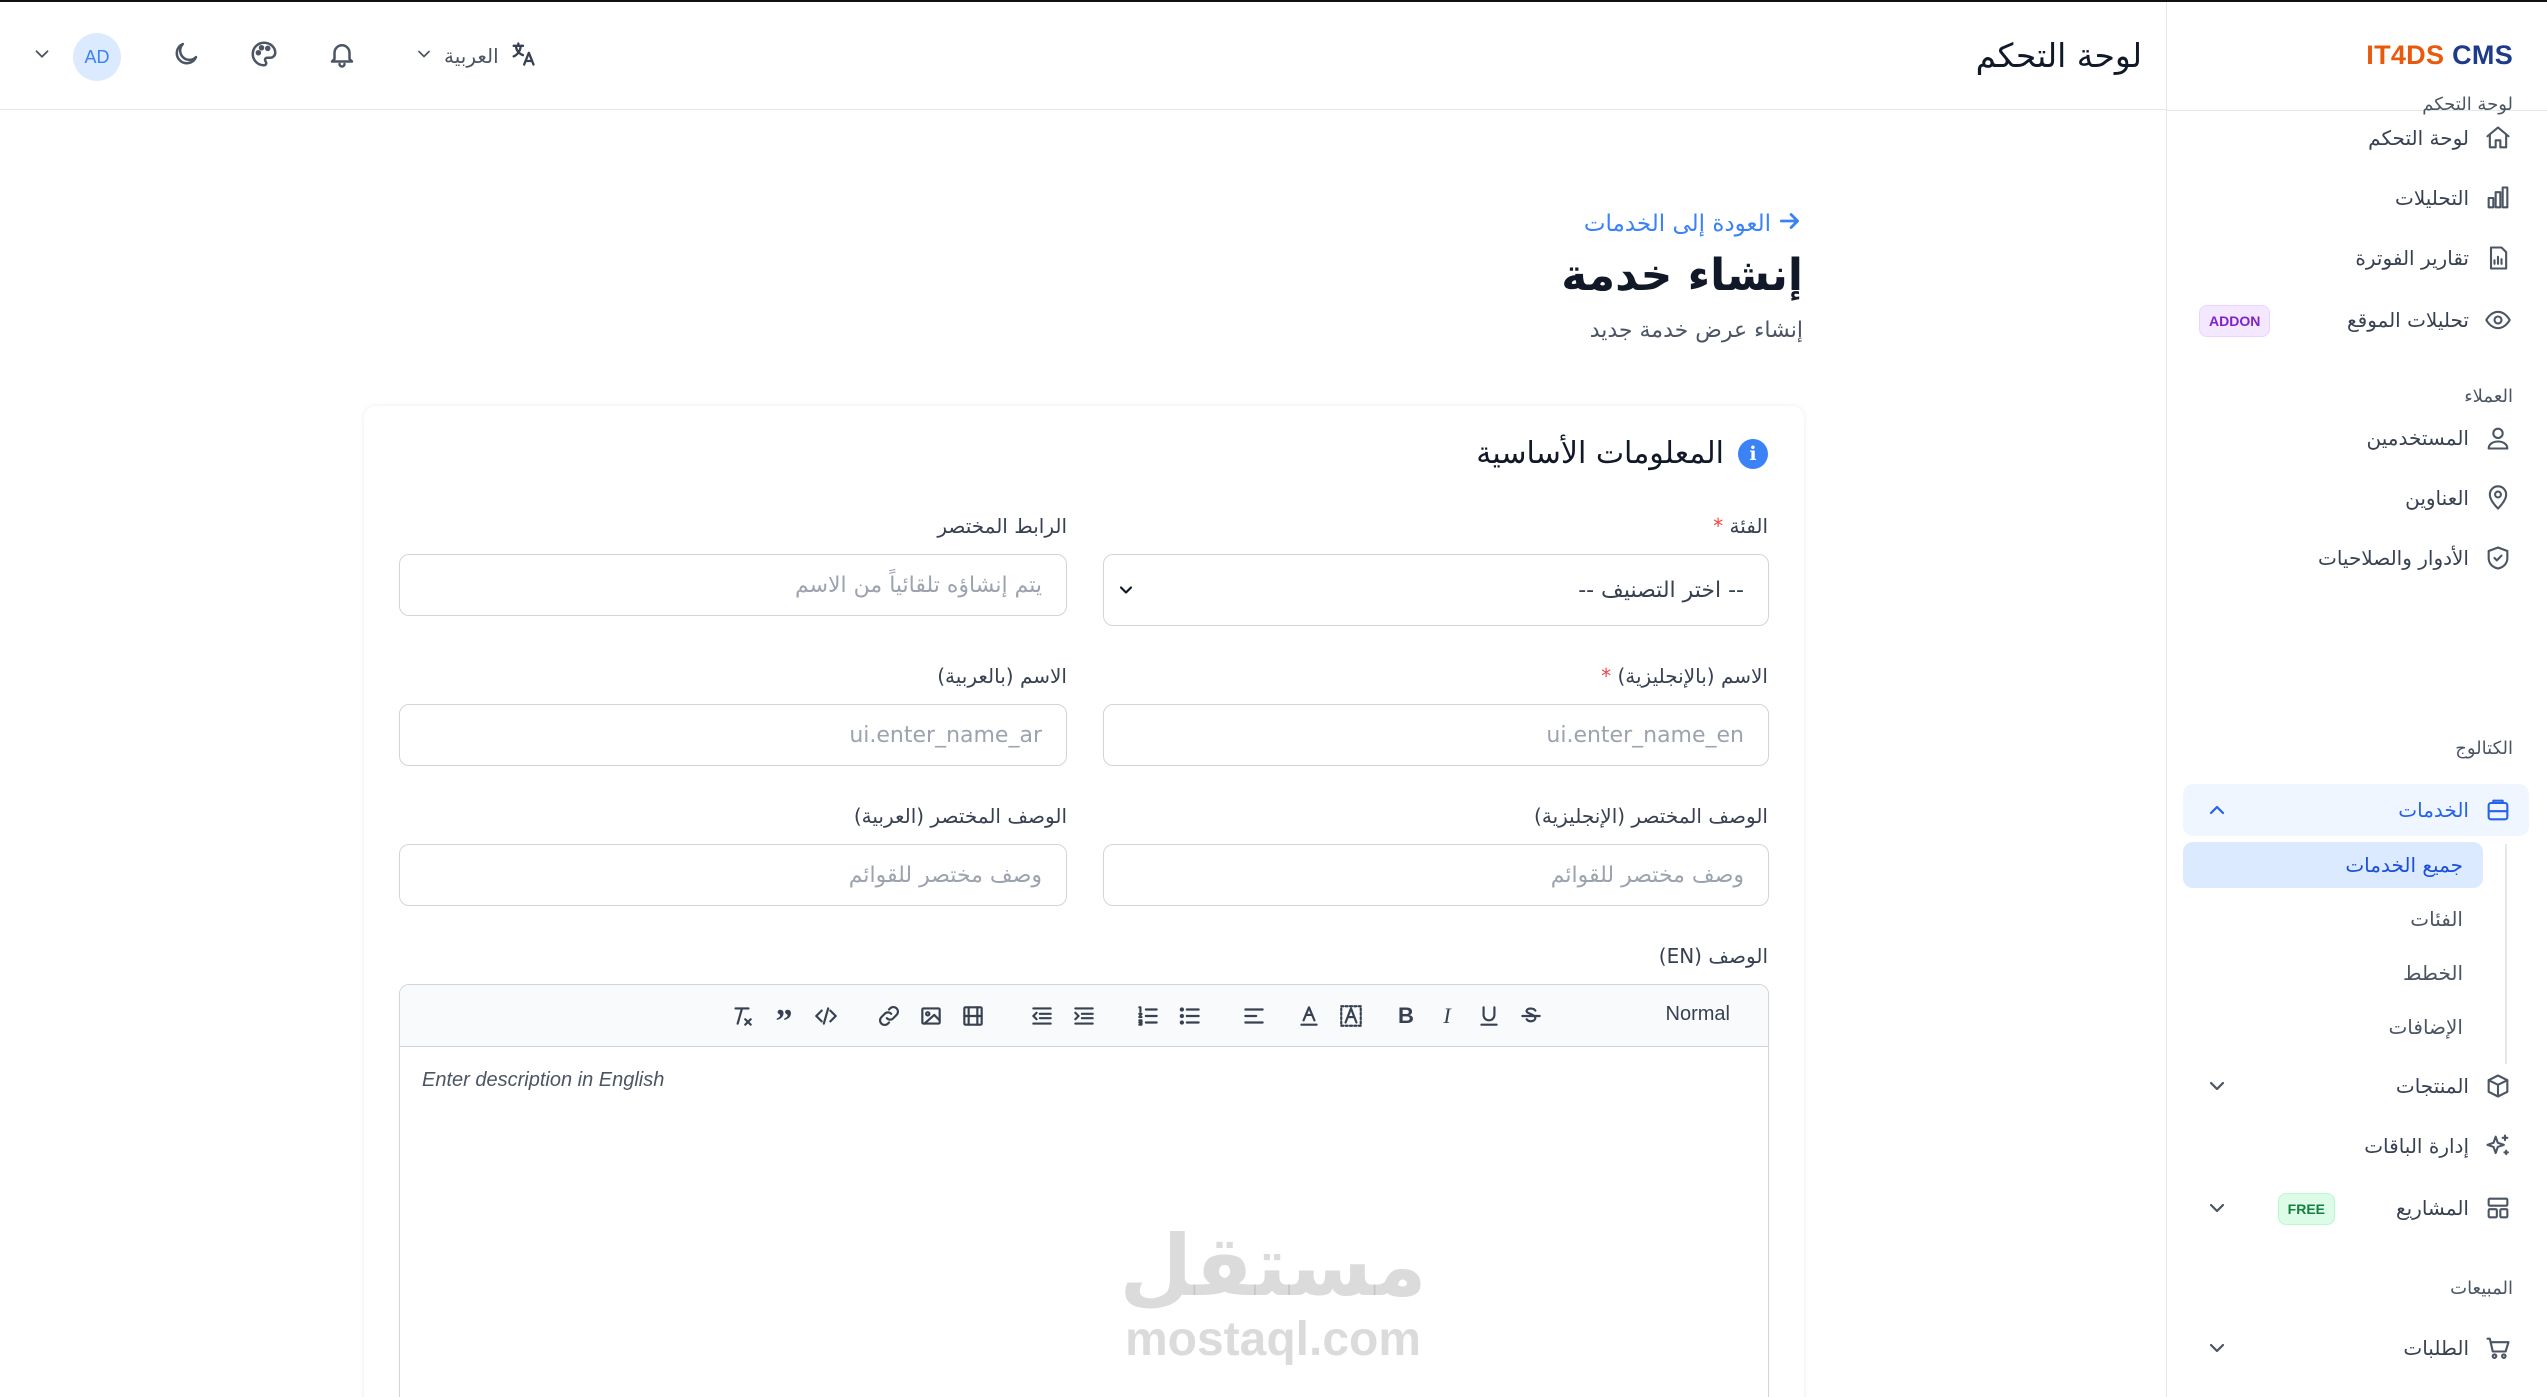 The image size is (2547, 1397). What do you see at coordinates (2356, 198) in the screenshot?
I see `sidebar-item-analytics: التحليلات` at bounding box center [2356, 198].